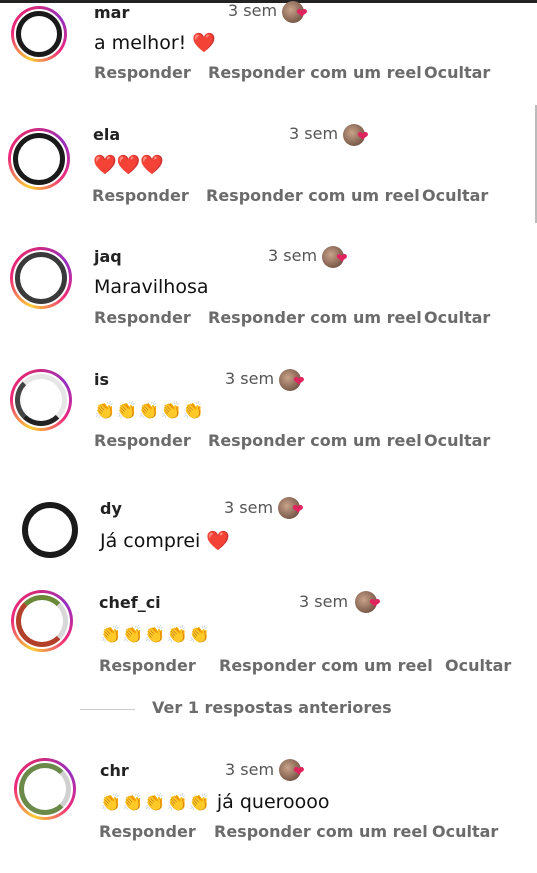 This screenshot has height=873, width=537. Describe the element at coordinates (108, 256) in the screenshot. I see `comment-username: jaq` at that location.